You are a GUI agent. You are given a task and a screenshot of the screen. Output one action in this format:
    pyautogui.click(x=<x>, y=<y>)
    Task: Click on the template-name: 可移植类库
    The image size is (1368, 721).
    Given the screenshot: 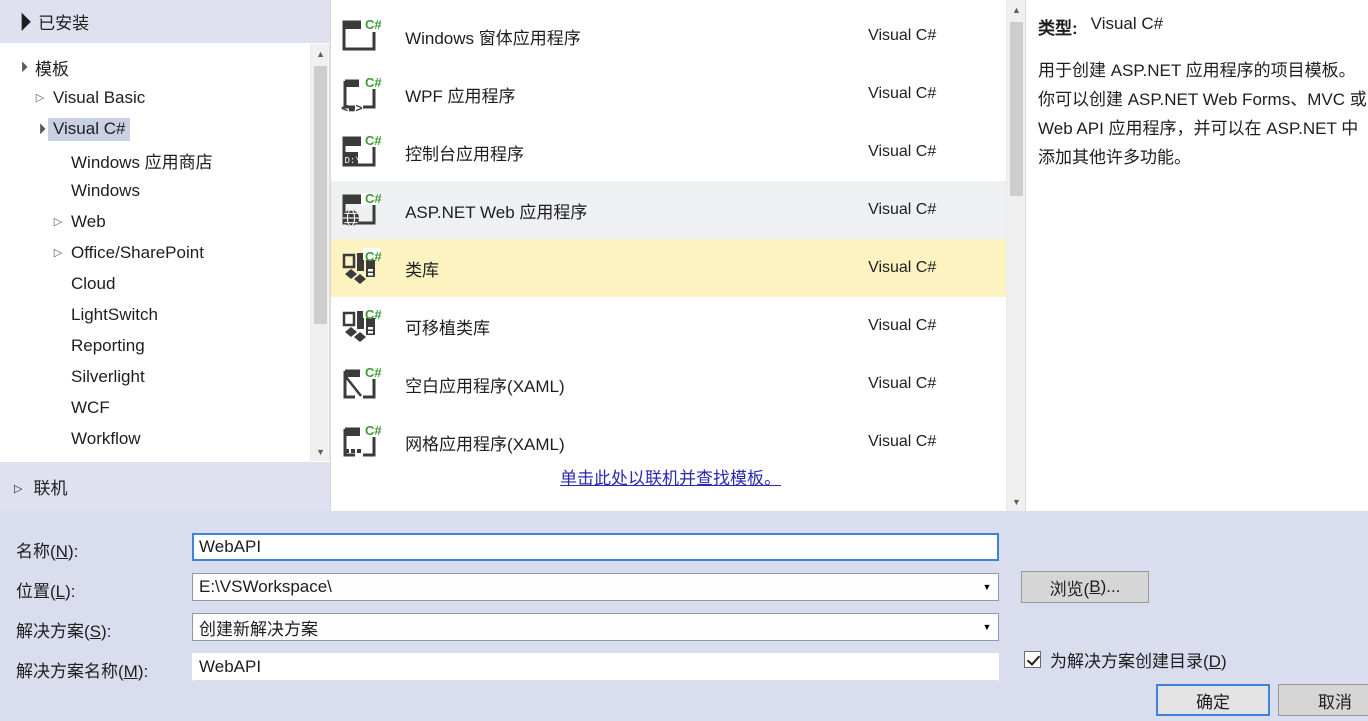 What is the action you would take?
    pyautogui.click(x=448, y=328)
    